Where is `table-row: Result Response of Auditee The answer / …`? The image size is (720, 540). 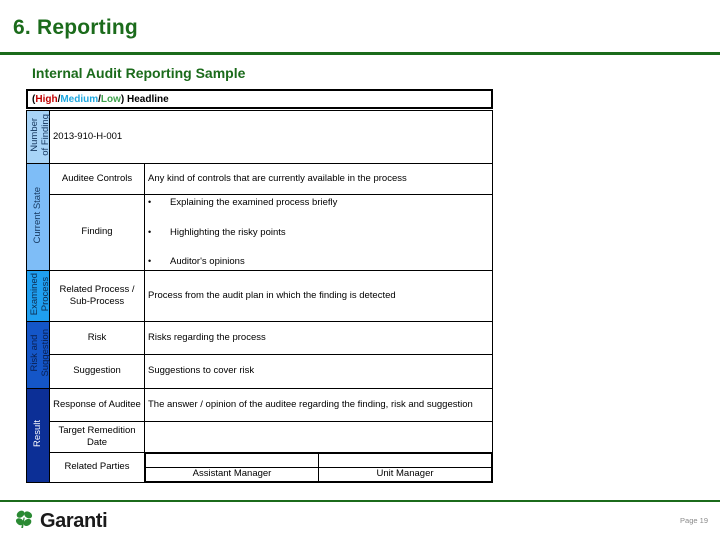 table-row: Result Response of Auditee The answer / … is located at coordinates (259, 435).